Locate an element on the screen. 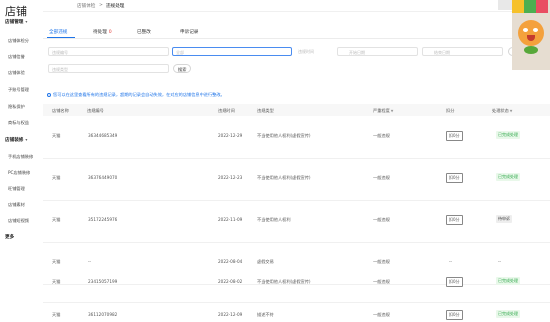 This screenshot has height=322, width=550. cell-violation-no: 36112070982 is located at coordinates (103, 314).